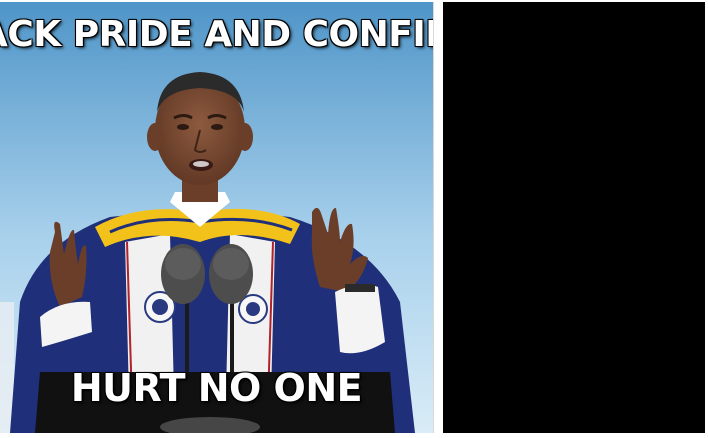  I want to click on meme-bottom-caption: HURT NO ONE, so click(216, 388).